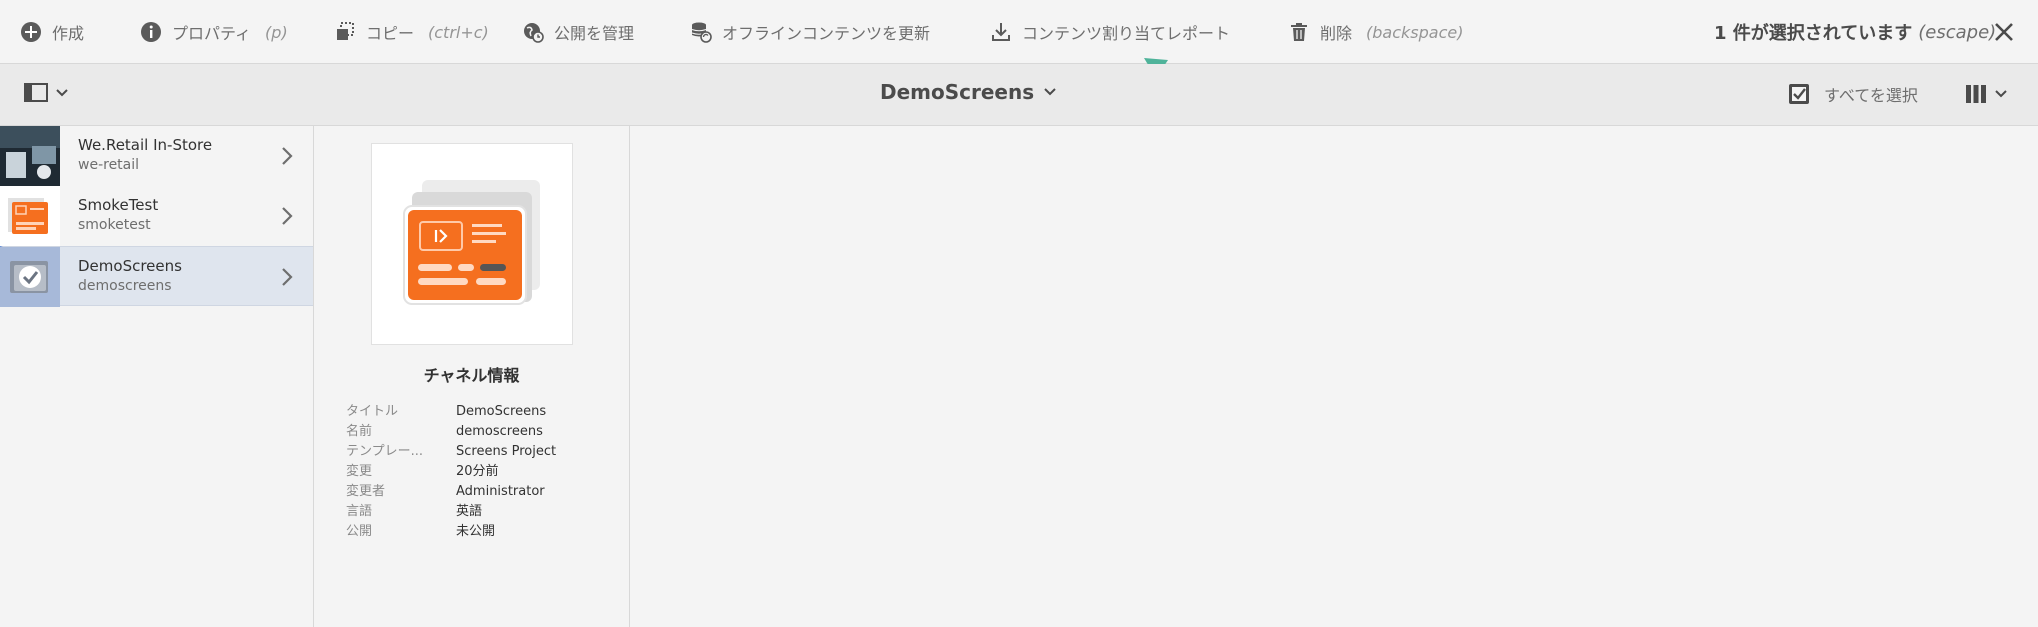  Describe the element at coordinates (1336, 33) in the screenshot. I see `delete-label: 削除` at that location.